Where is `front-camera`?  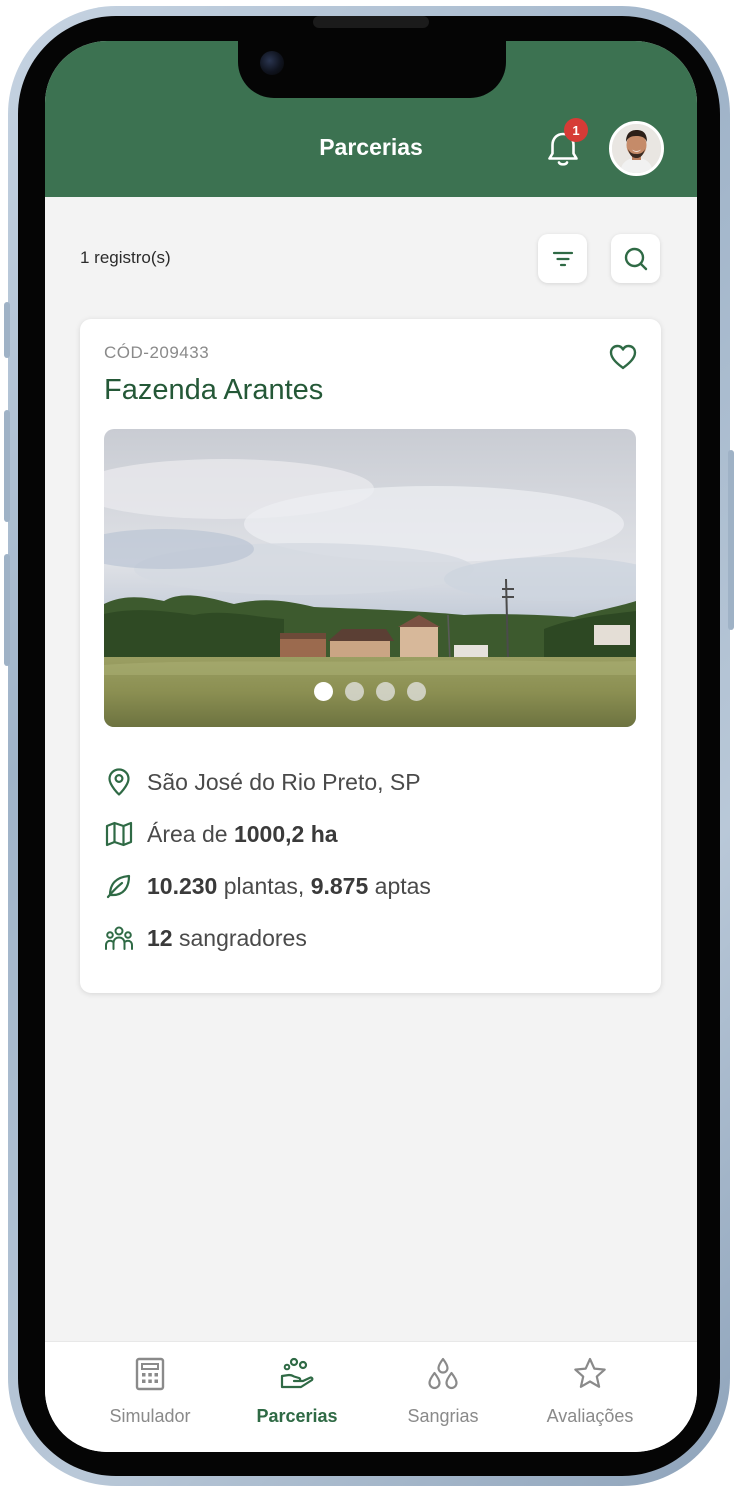
front-camera is located at coordinates (272, 63).